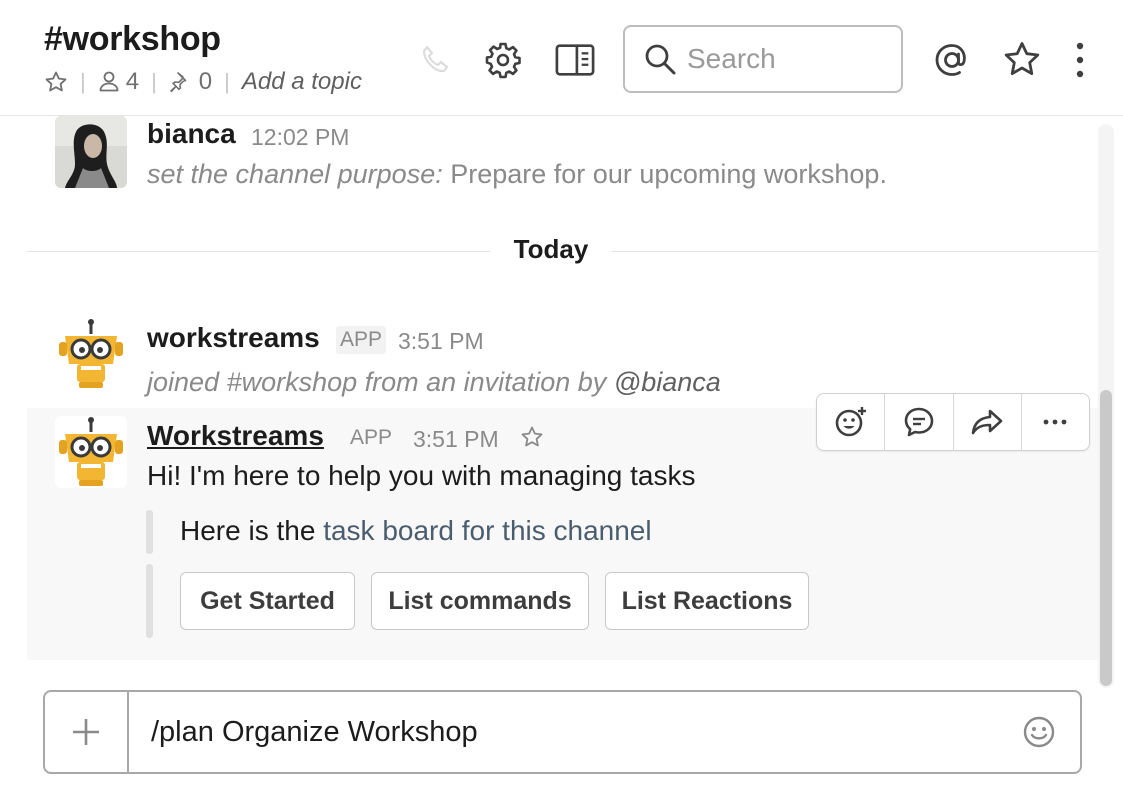 This screenshot has width=1123, height=798. I want to click on get-started-button: Get Started, so click(267, 601).